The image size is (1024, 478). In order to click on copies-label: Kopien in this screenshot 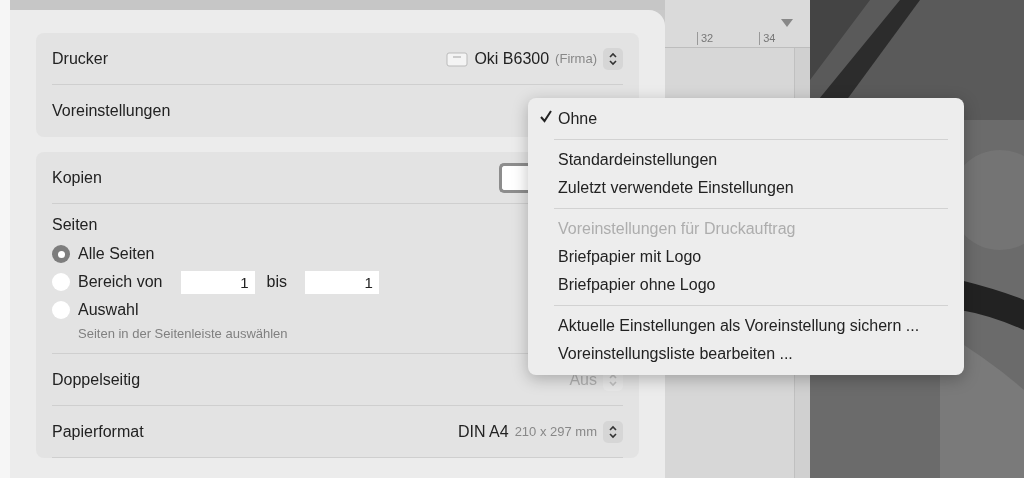, I will do `click(77, 177)`.